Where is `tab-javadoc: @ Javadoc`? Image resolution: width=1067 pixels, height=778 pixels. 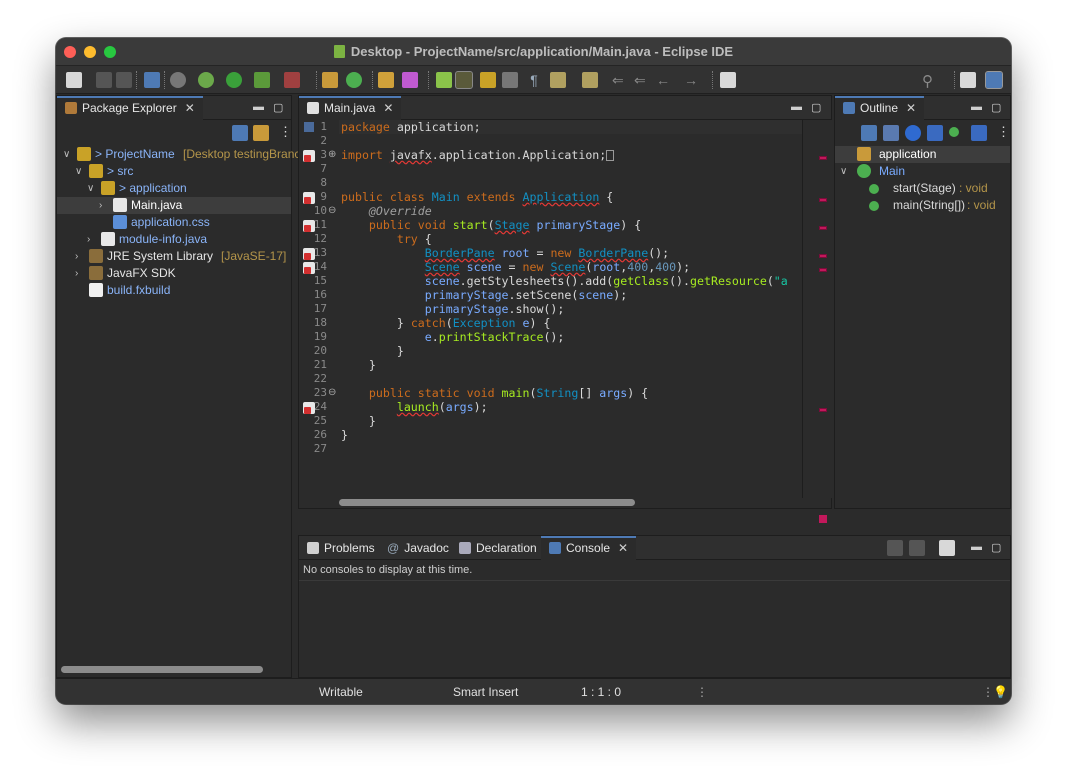 tab-javadoc: @ Javadoc is located at coordinates (418, 548).